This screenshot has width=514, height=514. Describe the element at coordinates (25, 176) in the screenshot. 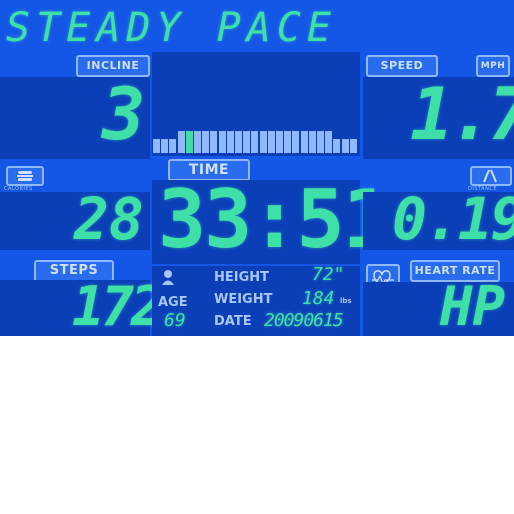

I see `burger-icon` at that location.